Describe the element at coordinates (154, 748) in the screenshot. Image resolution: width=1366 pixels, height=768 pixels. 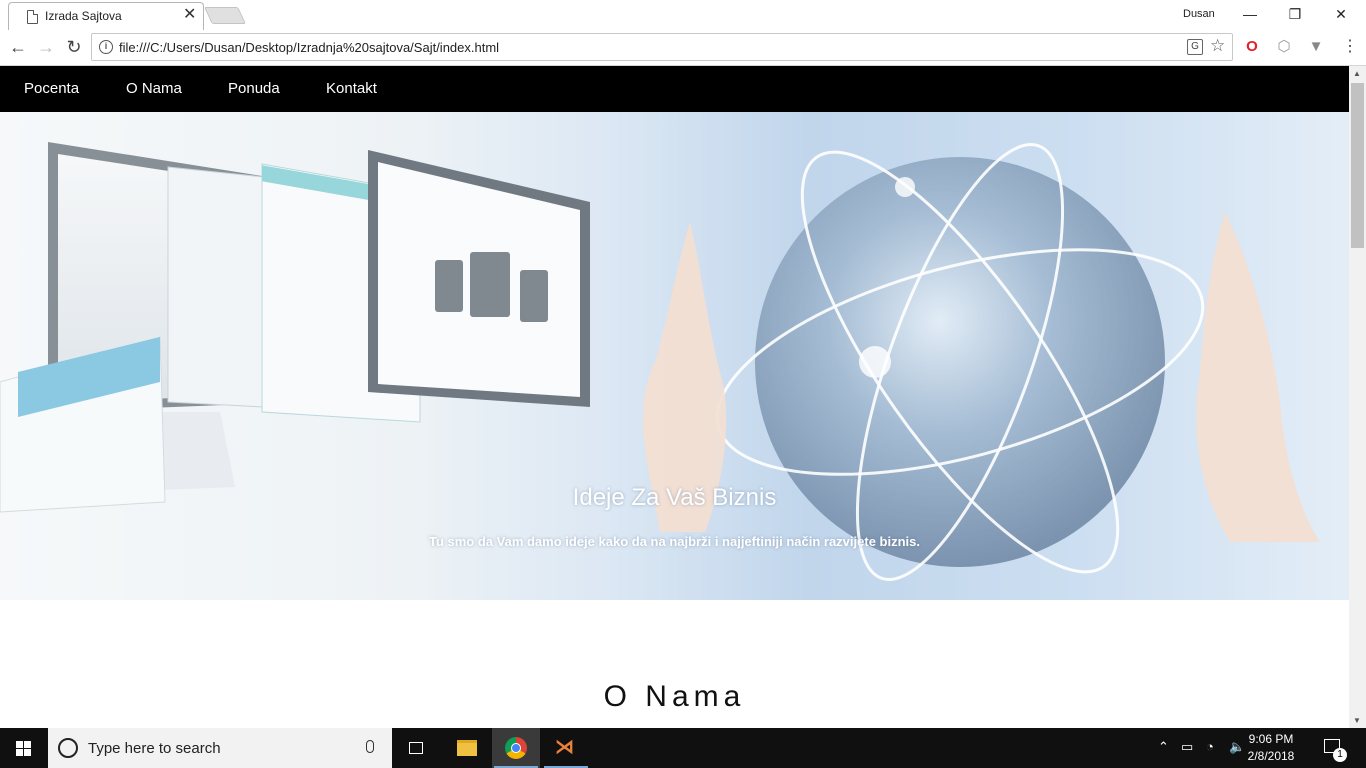
I see `search-placeholder: Type here to search` at that location.